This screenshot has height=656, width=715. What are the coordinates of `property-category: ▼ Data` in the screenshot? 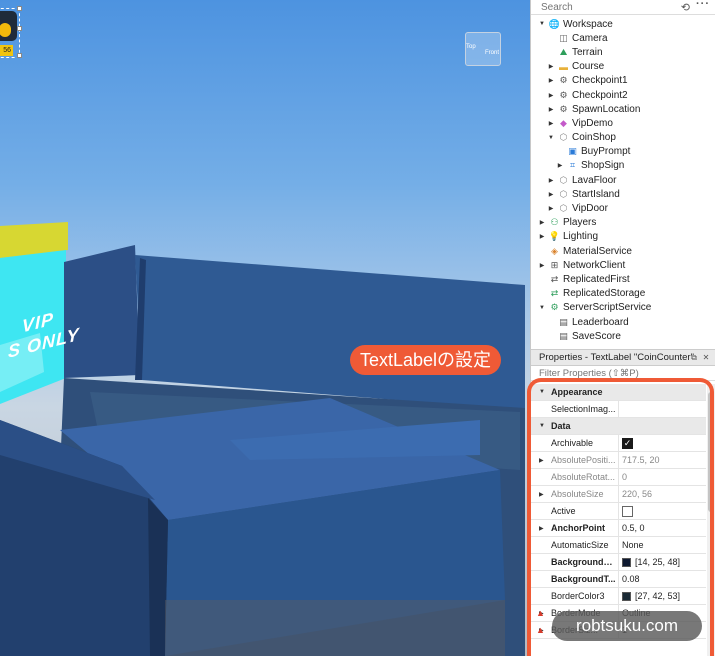 It's located at (618, 426).